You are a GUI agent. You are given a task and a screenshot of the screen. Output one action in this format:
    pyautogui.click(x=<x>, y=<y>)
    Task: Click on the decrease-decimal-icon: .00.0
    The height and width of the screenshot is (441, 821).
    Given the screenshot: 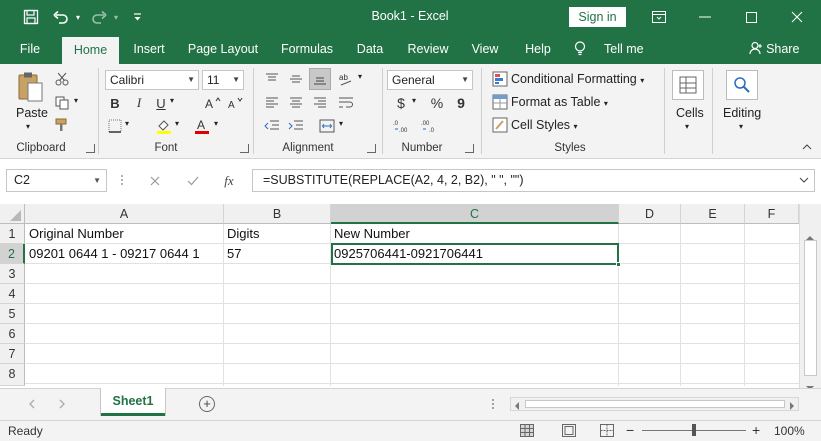 What is the action you would take?
    pyautogui.click(x=430, y=126)
    